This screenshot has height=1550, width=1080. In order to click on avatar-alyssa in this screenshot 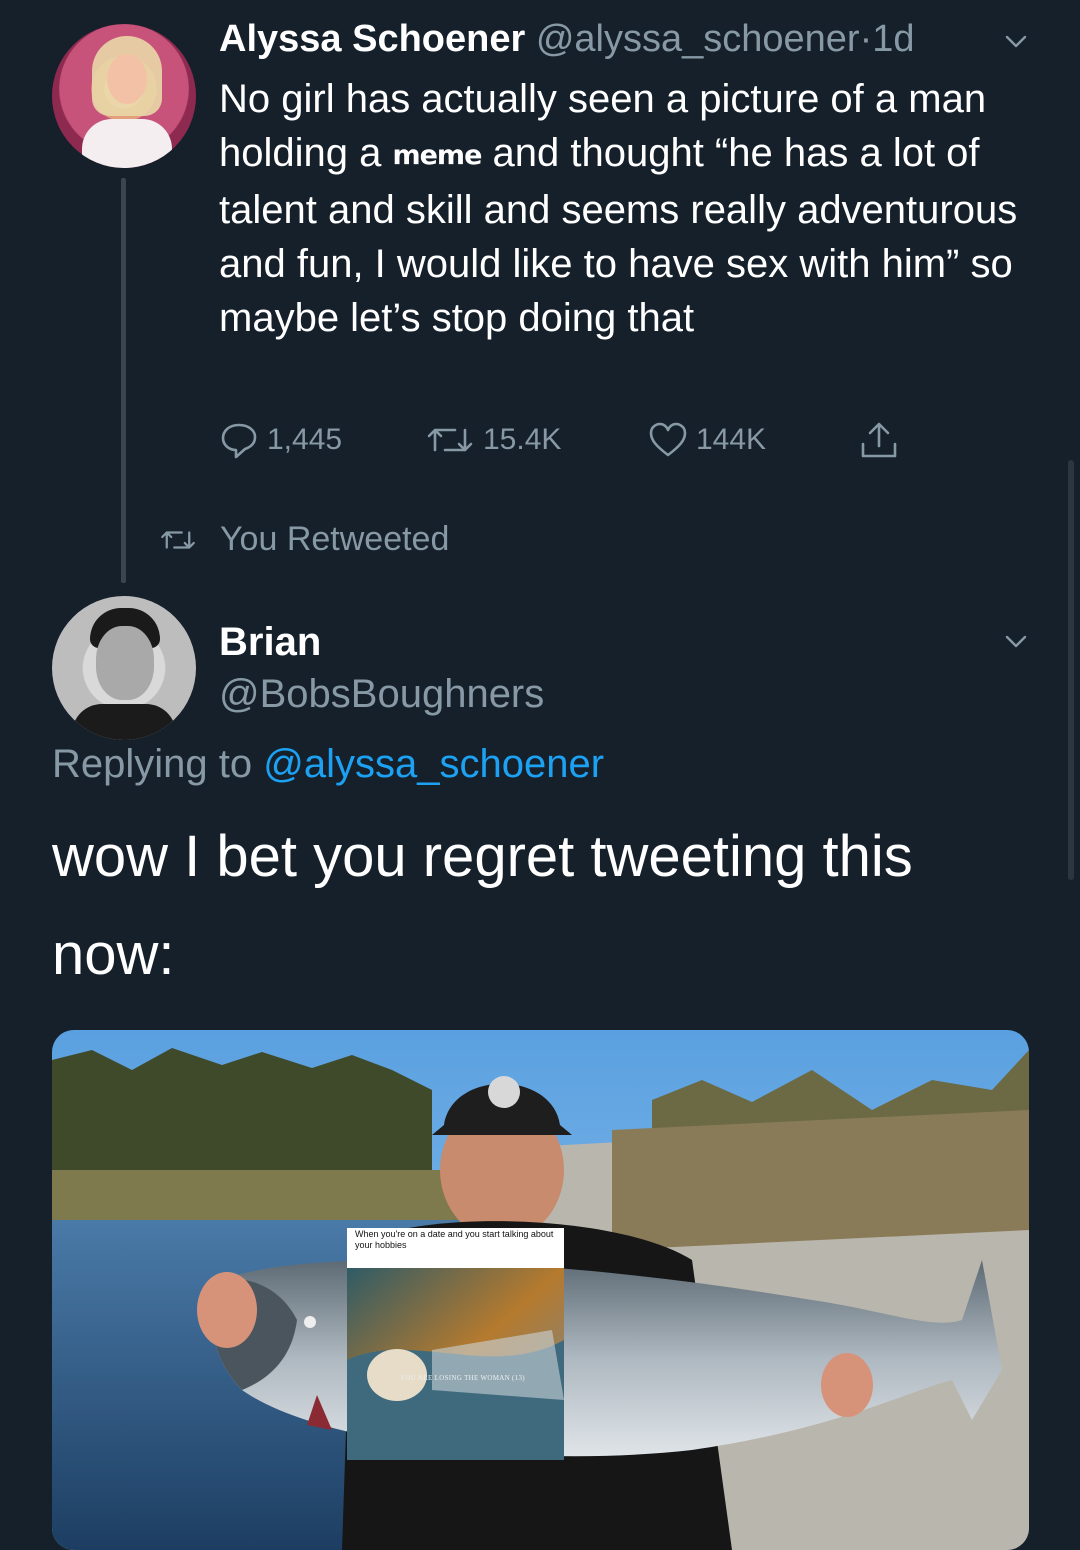, I will do `click(124, 96)`.